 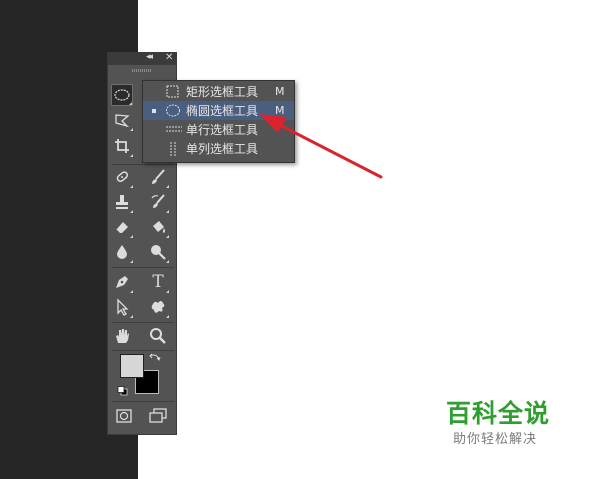 What do you see at coordinates (326, 149) in the screenshot?
I see `arrow-shaft` at bounding box center [326, 149].